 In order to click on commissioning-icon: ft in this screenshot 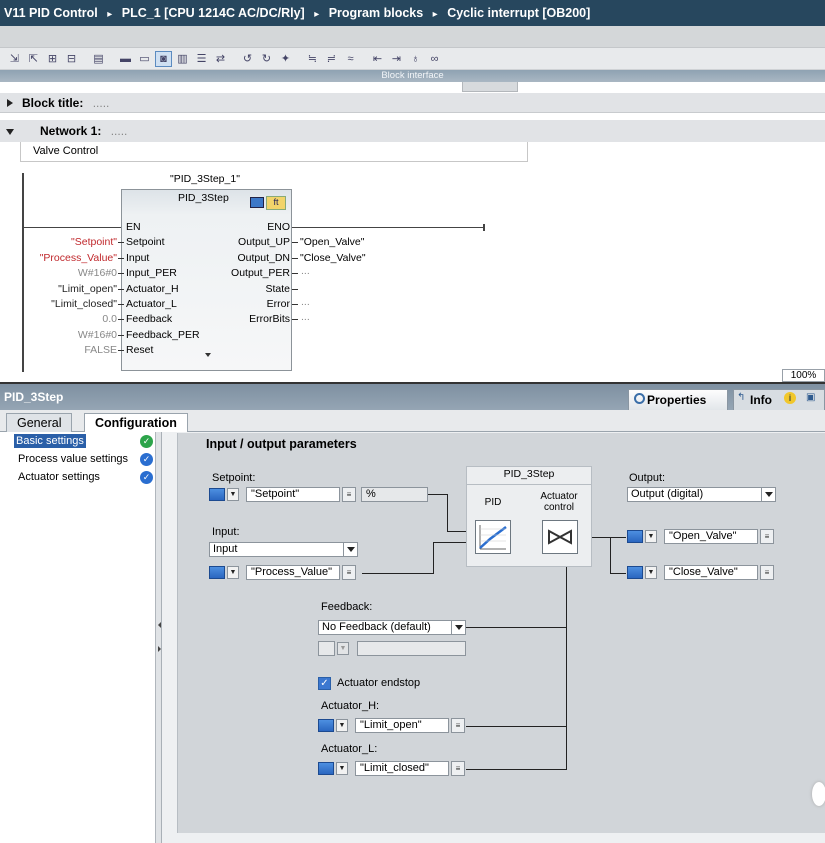, I will do `click(276, 203)`.